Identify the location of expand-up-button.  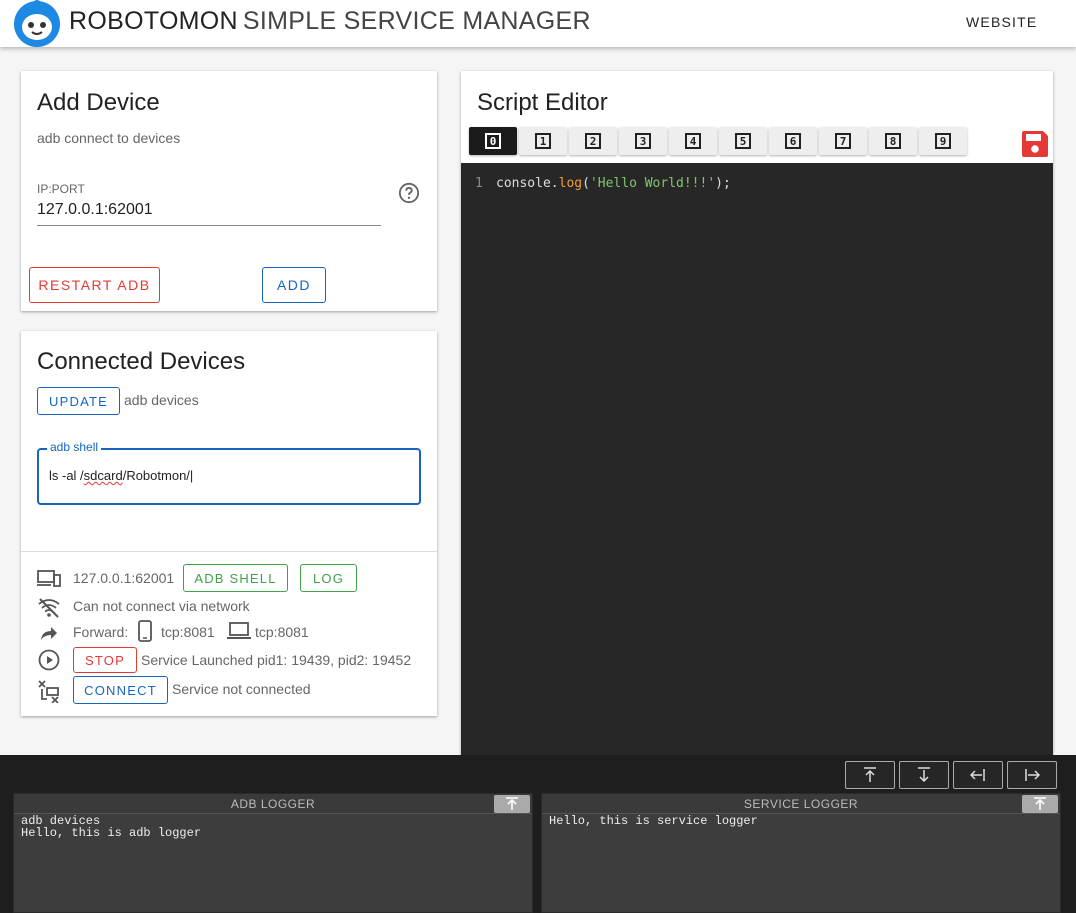
(870, 775).